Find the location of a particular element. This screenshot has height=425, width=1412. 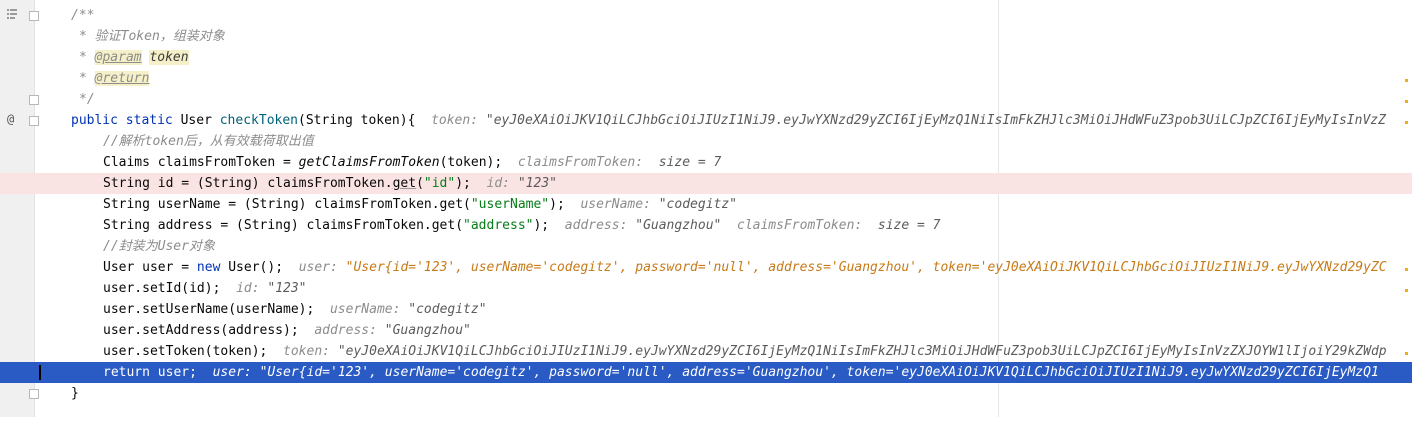

code-text: (token); is located at coordinates (471, 162).